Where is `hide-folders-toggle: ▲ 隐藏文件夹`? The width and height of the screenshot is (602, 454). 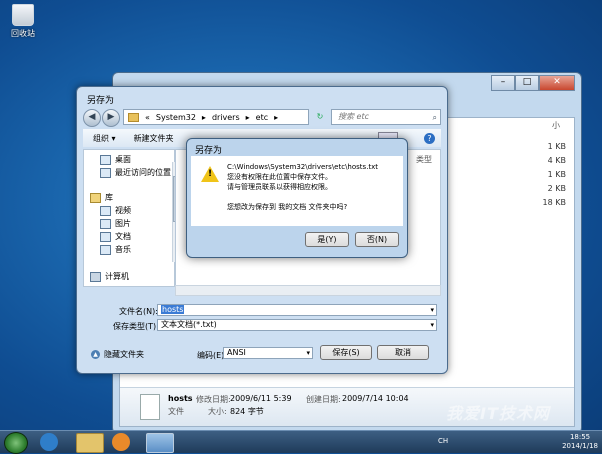 hide-folders-toggle: ▲ 隐藏文件夹 is located at coordinates (117, 354).